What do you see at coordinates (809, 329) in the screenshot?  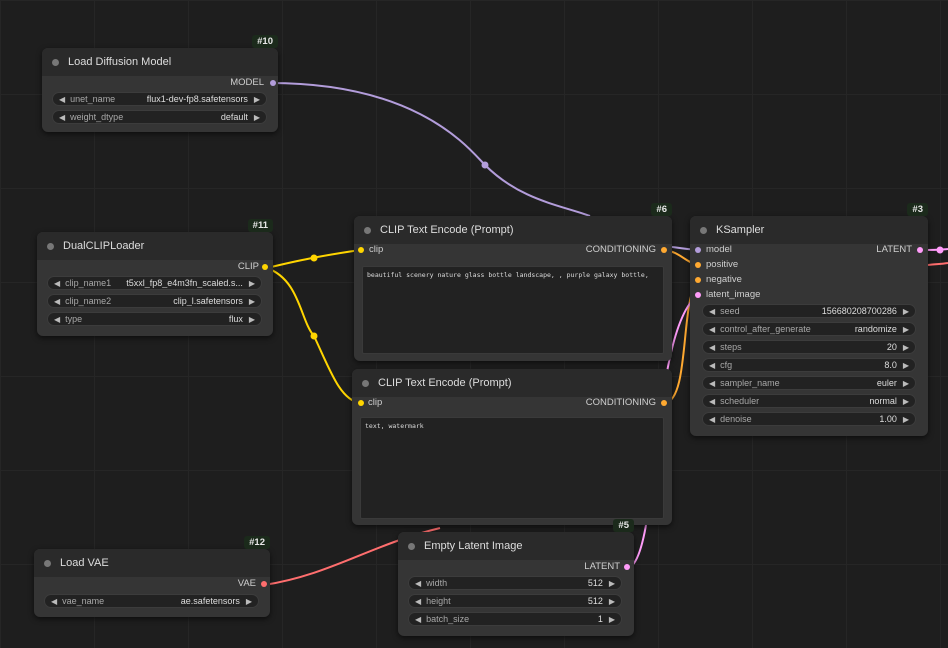 I see `control-after-generate-widget: ◀ control_after_generate randomize ▶` at bounding box center [809, 329].